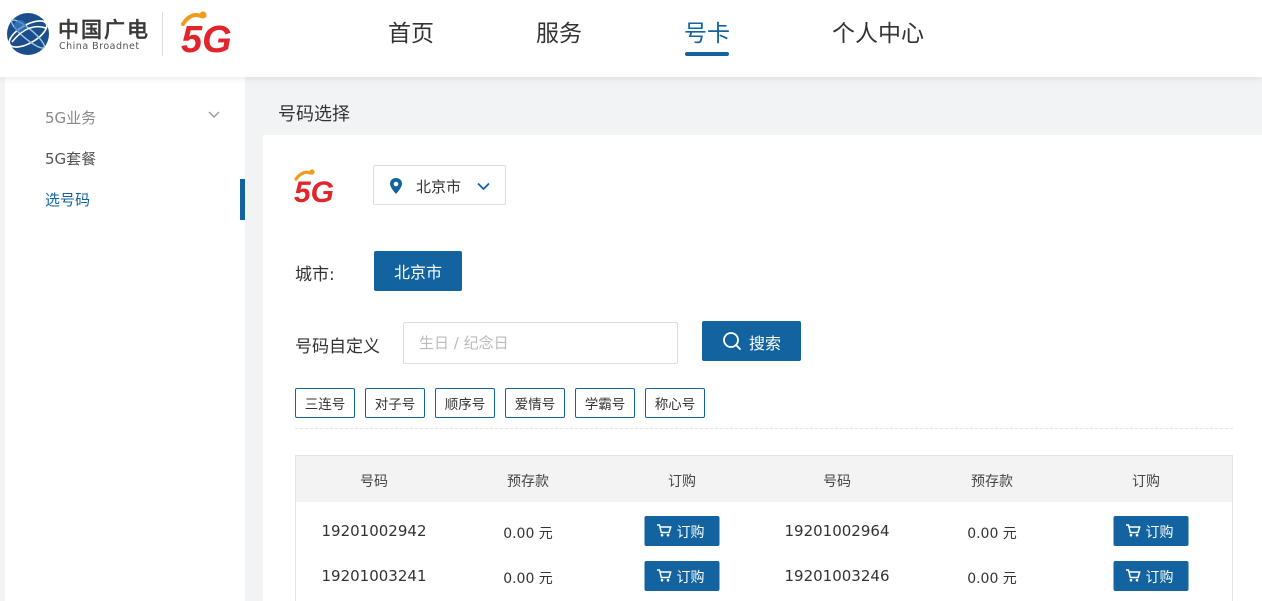  What do you see at coordinates (70, 117) in the screenshot?
I see `sidebar-item-5g-business: 5G业务` at bounding box center [70, 117].